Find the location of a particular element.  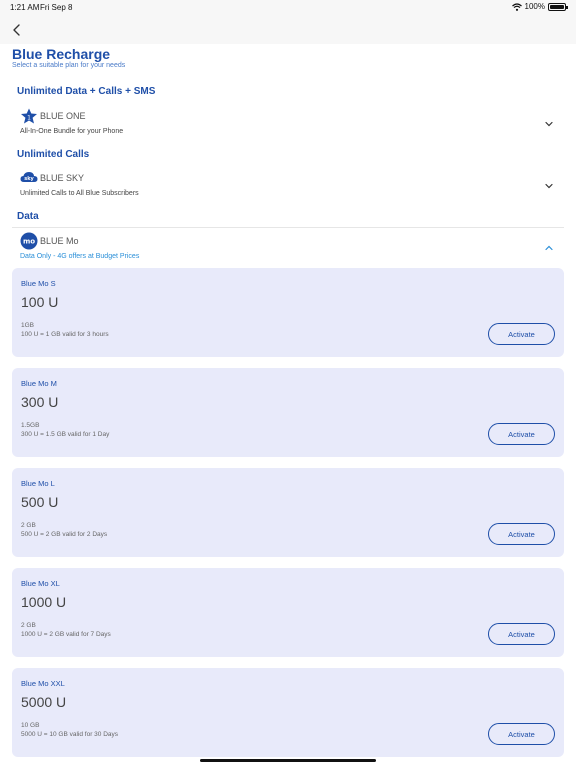

page-subtitle: Select a suitable plan for your needs is located at coordinates (69, 65).